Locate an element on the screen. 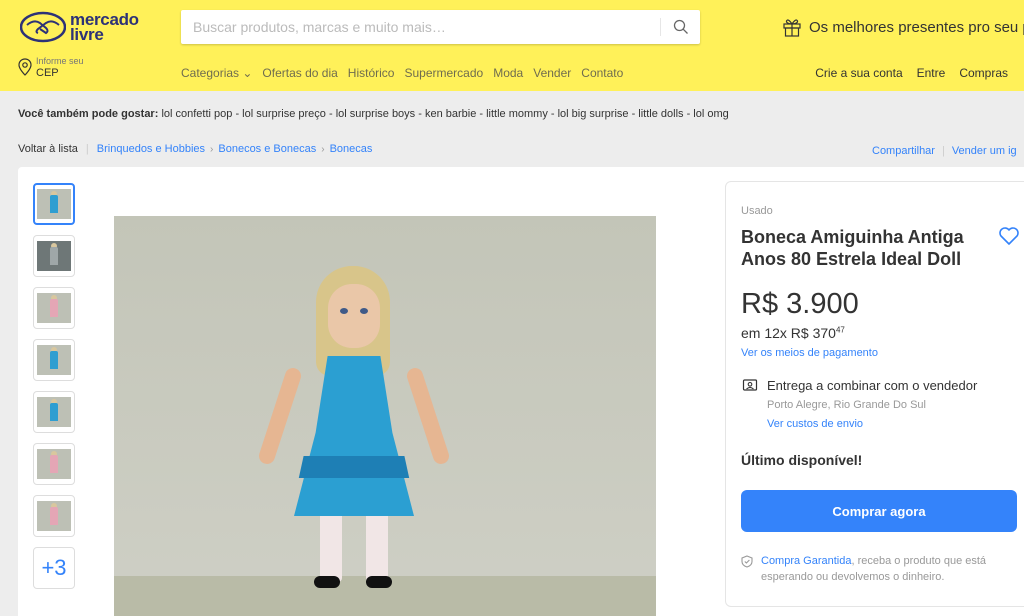  doll-dress-band is located at coordinates (354, 467).